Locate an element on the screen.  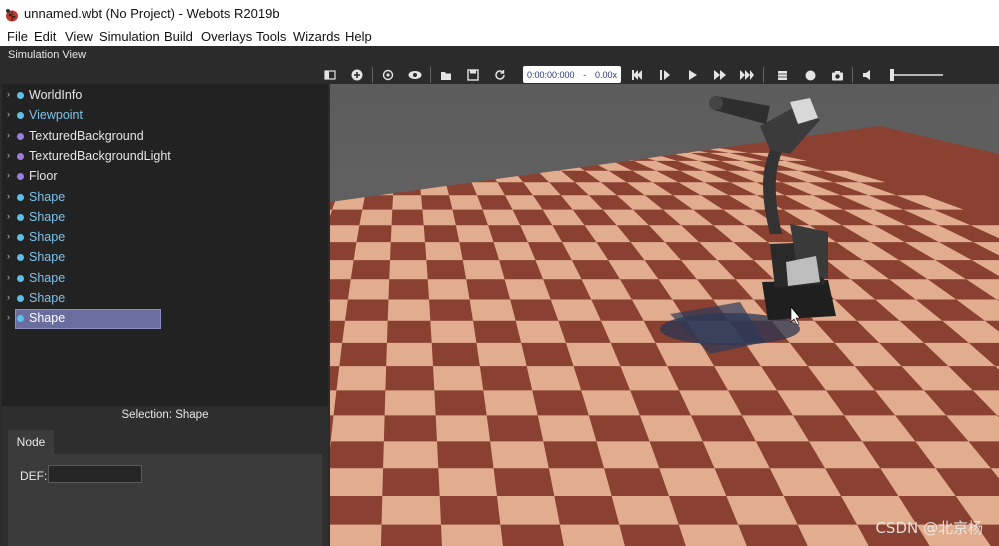
reset-view-icon is located at coordinates (388, 75).